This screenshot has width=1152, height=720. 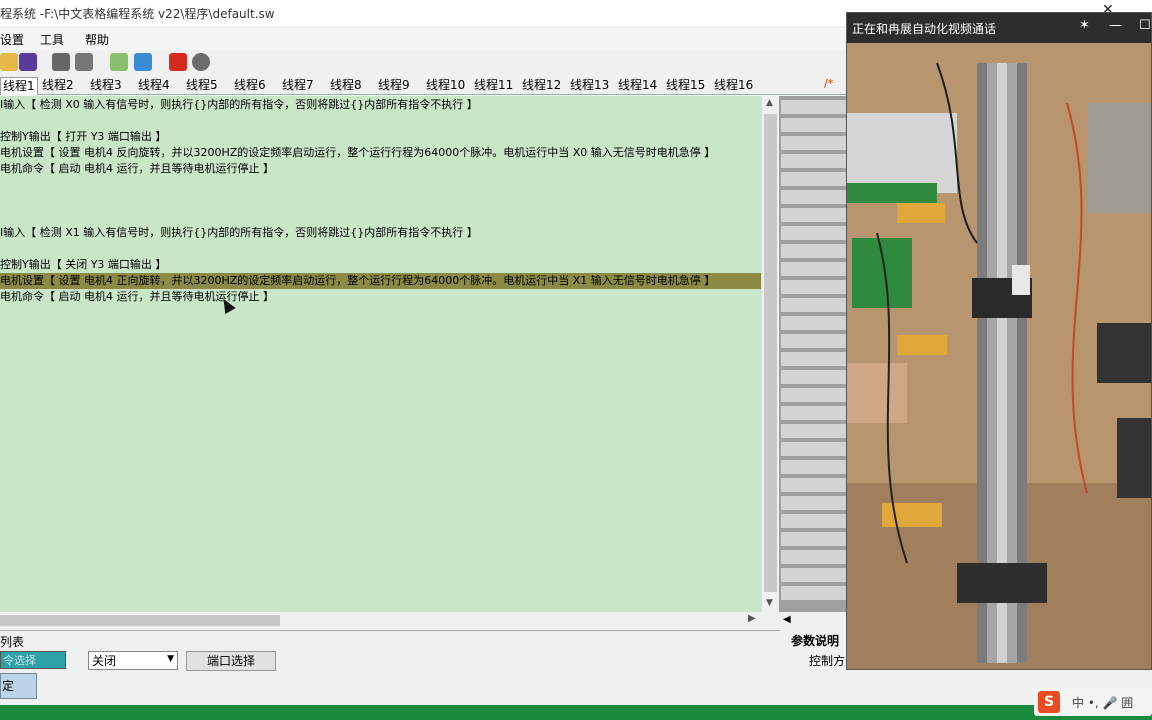 What do you see at coordinates (390, 667) in the screenshot?
I see `bottom-panel: 列表 令选择 关闭 ▼ 端口选择 定` at bounding box center [390, 667].